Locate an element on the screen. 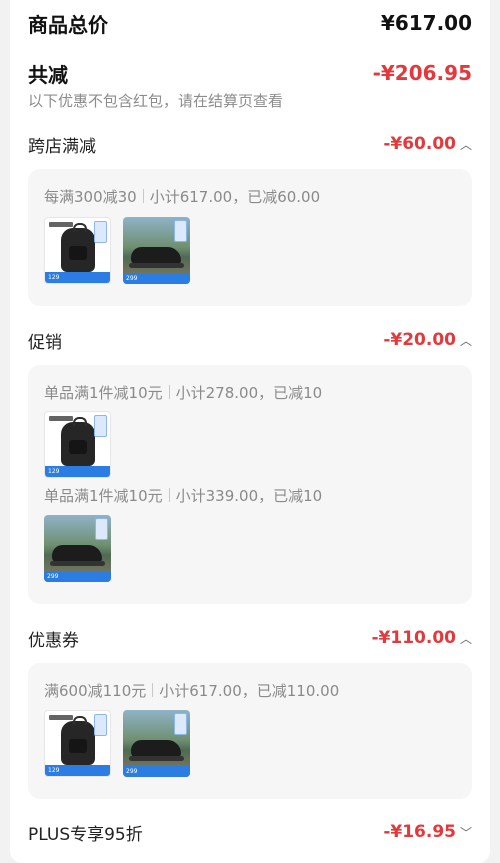 The image size is (500, 863). section-amount: -¥110.00 ︿ is located at coordinates (422, 638).